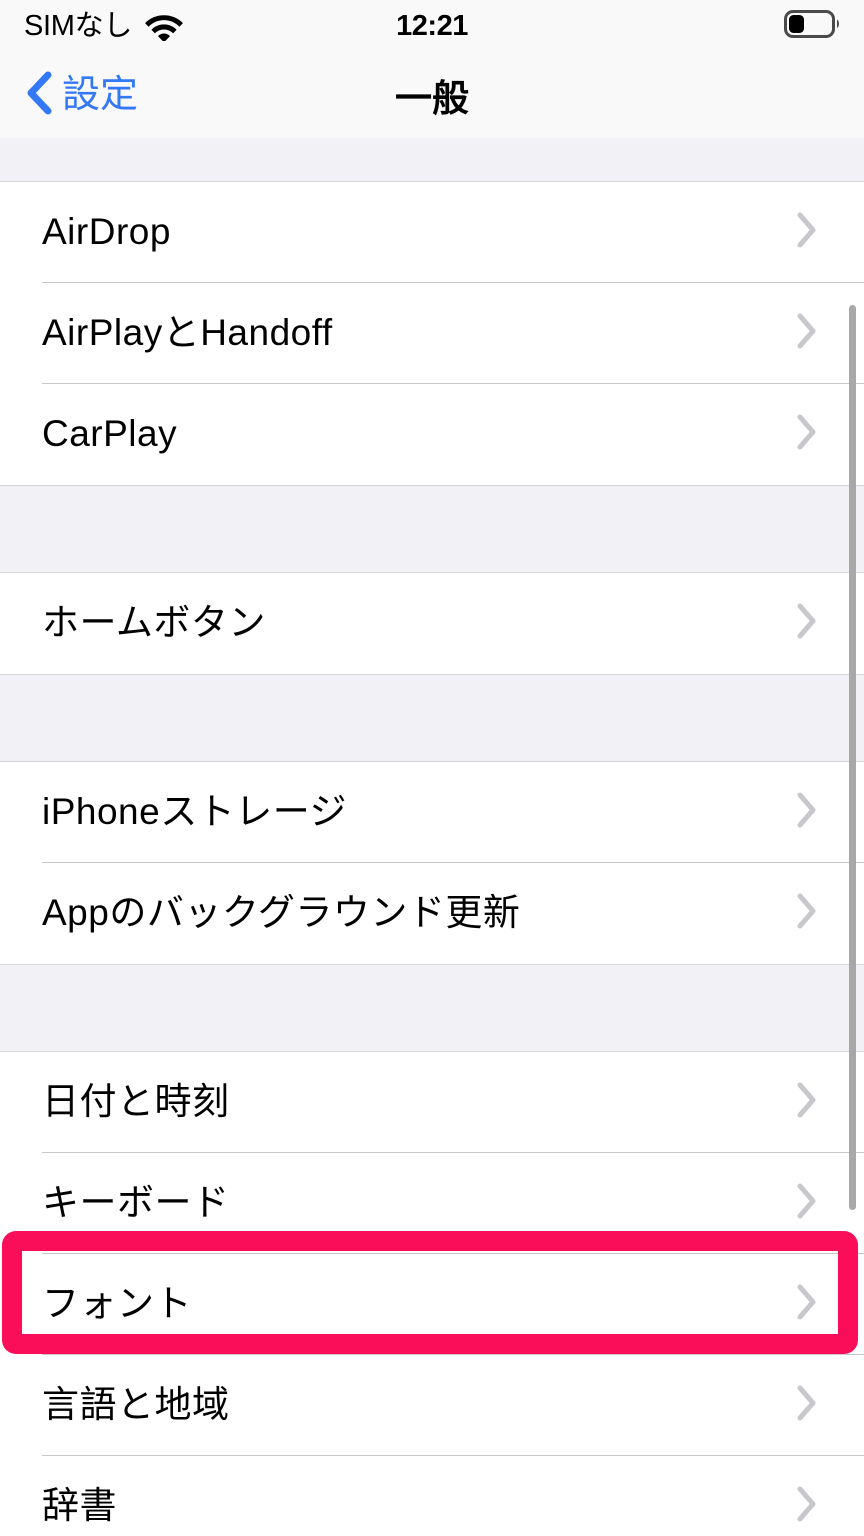 This screenshot has width=864, height=1536. I want to click on settings-group-storage: iPhoneストレージ Appのバックグラウンド更新, so click(432, 863).